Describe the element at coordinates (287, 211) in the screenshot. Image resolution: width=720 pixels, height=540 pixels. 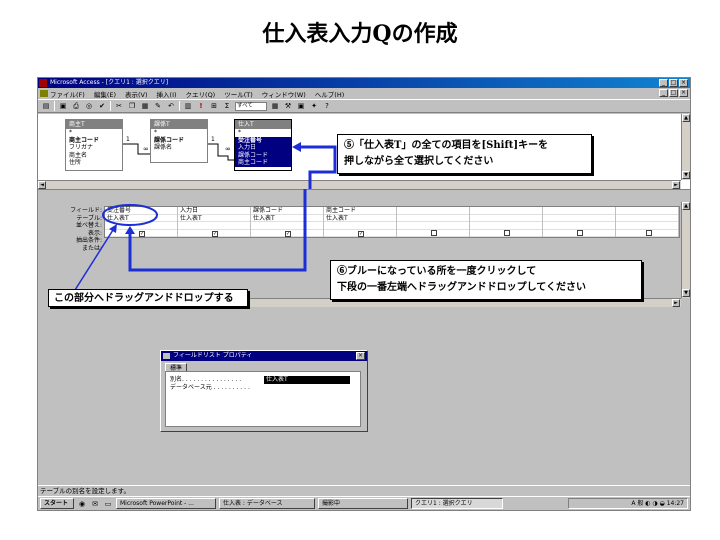
I see `grid-field-cell: 課係コード` at that location.